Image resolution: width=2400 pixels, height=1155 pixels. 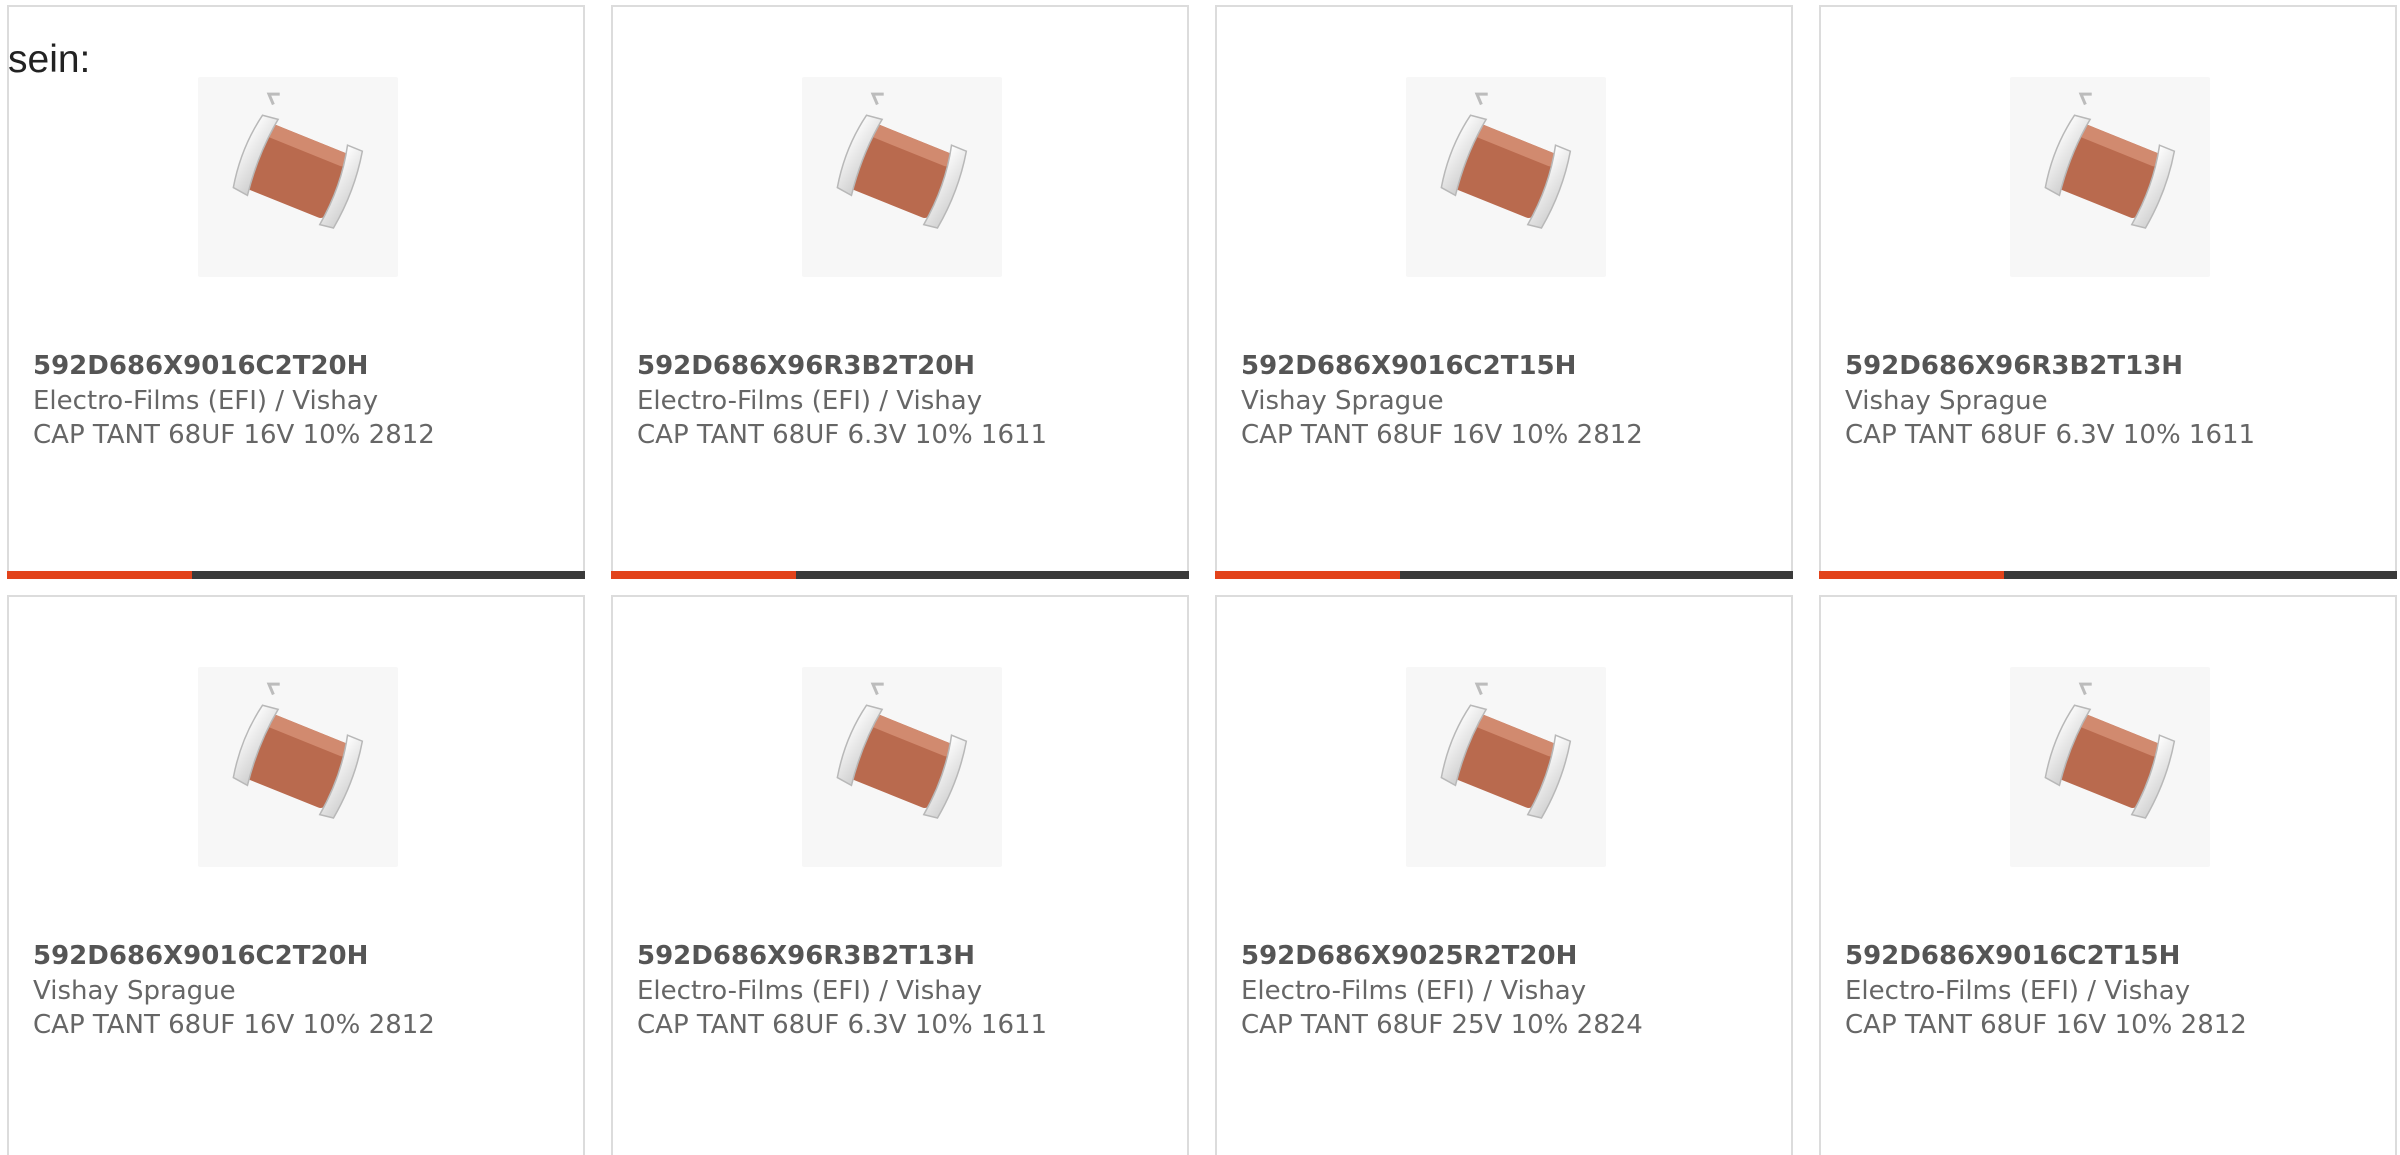 What do you see at coordinates (1409, 956) in the screenshot?
I see `part-number: 592D686X9025R2T20H` at bounding box center [1409, 956].